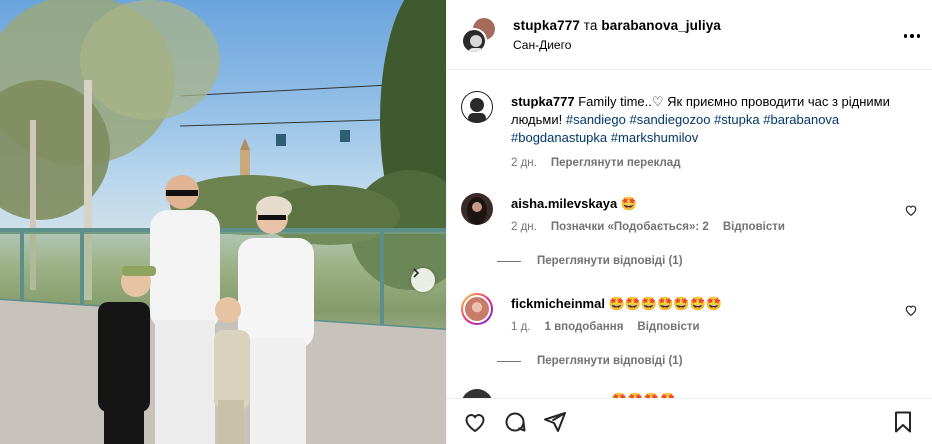 The image size is (932, 444). I want to click on comment-meta: 1 д. 1 вподобання Відповісти, so click(605, 327).